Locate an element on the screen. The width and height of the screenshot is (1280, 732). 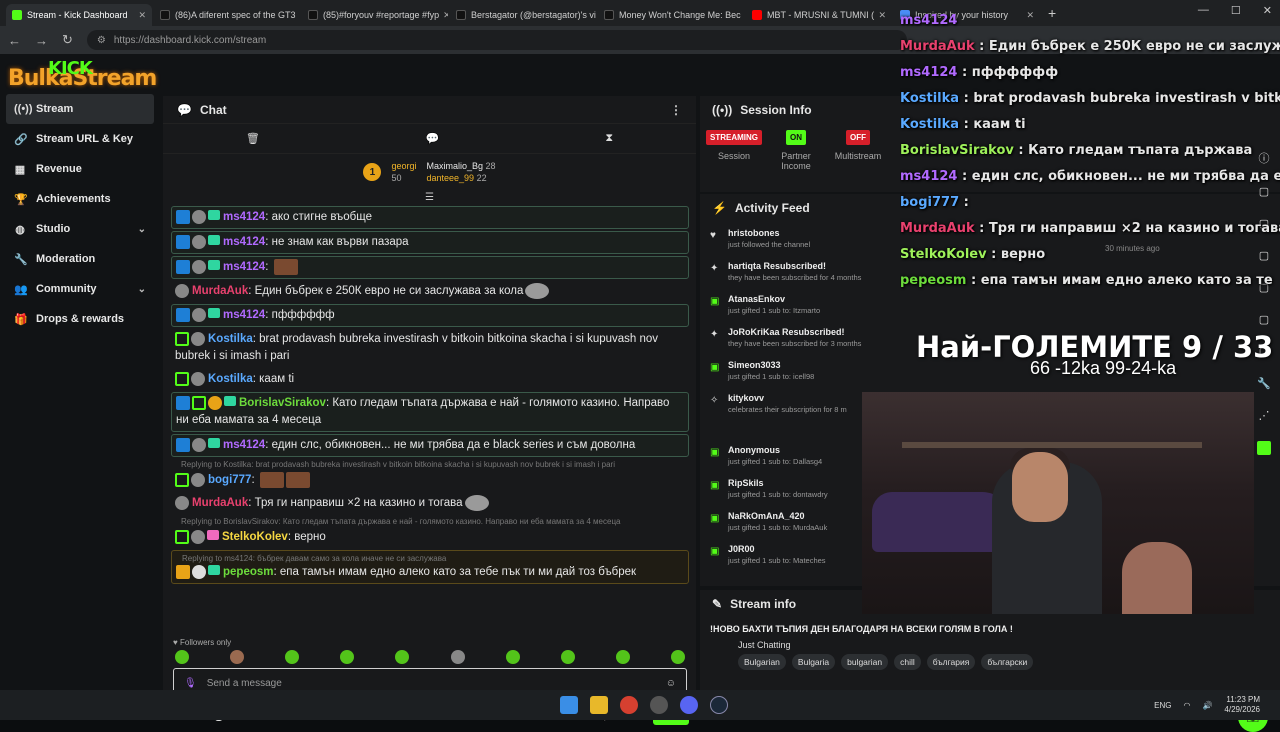
reload-icon: ↻ is located at coordinates (67, 40).